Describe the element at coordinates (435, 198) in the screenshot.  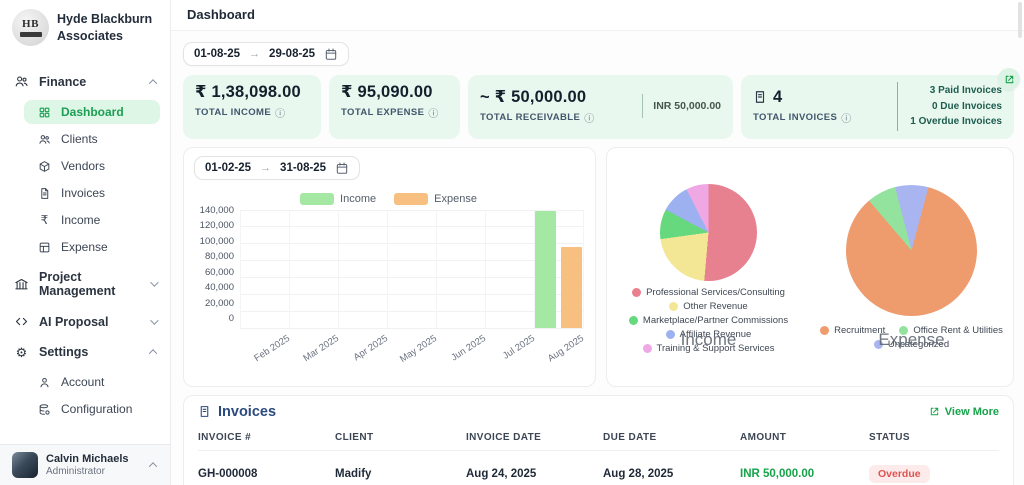
I see `legend-item-expense: Expense` at that location.